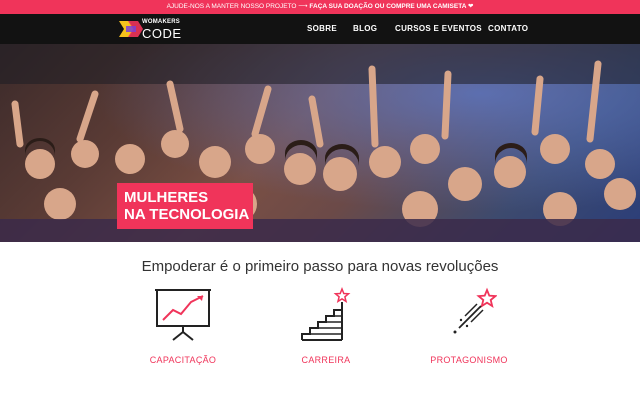 Image resolution: width=640 pixels, height=400 pixels. Describe the element at coordinates (183, 315) in the screenshot. I see `presentation-chart-icon` at that location.